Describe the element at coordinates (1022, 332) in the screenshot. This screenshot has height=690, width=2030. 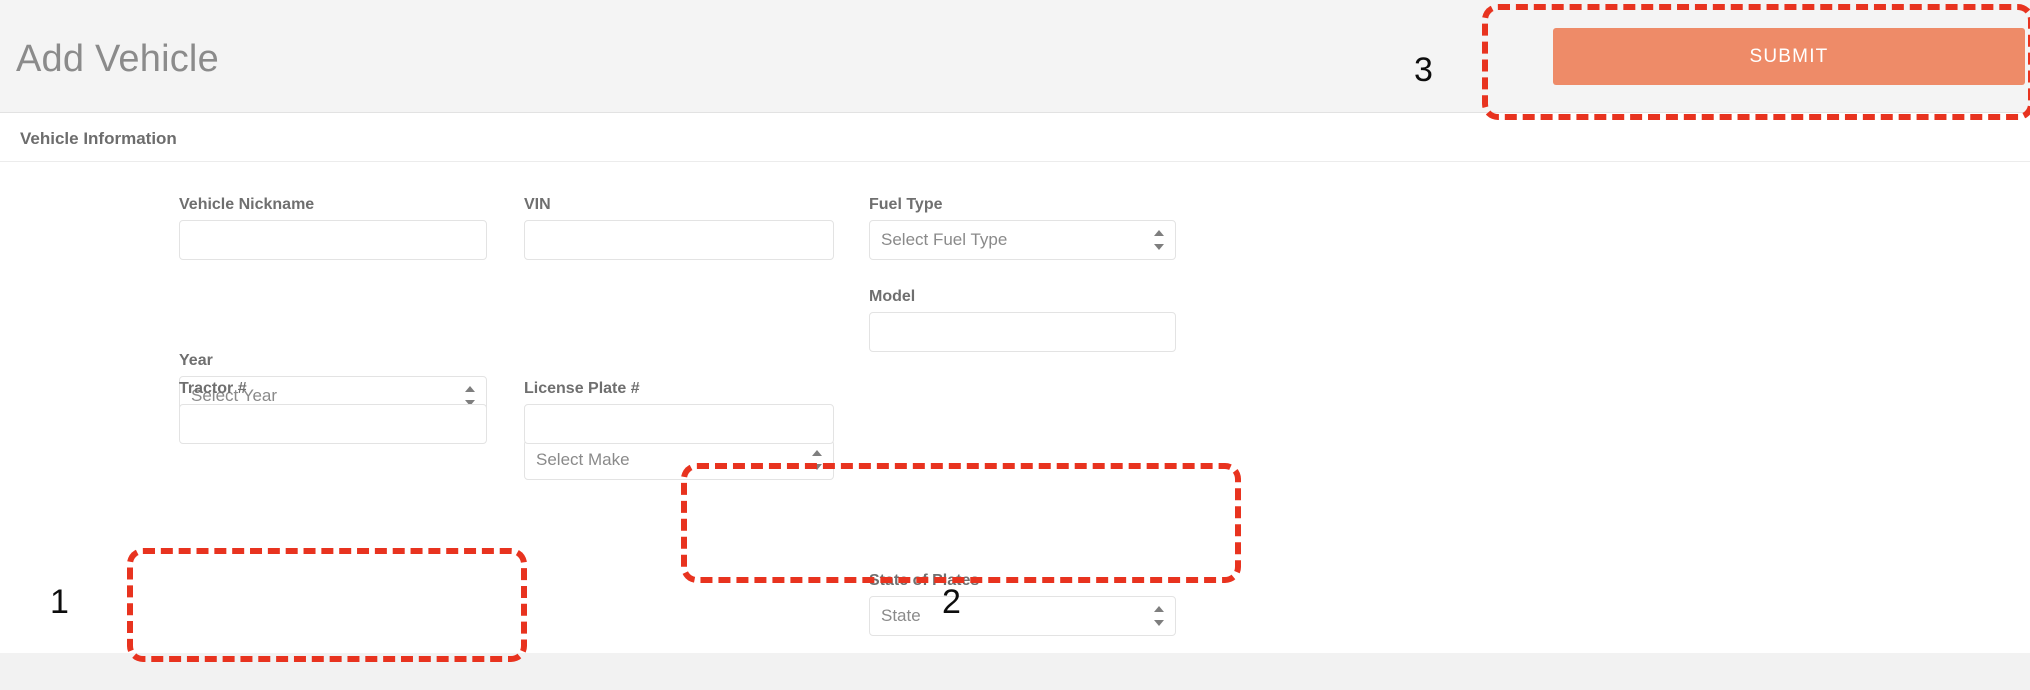
I see `model-input` at that location.